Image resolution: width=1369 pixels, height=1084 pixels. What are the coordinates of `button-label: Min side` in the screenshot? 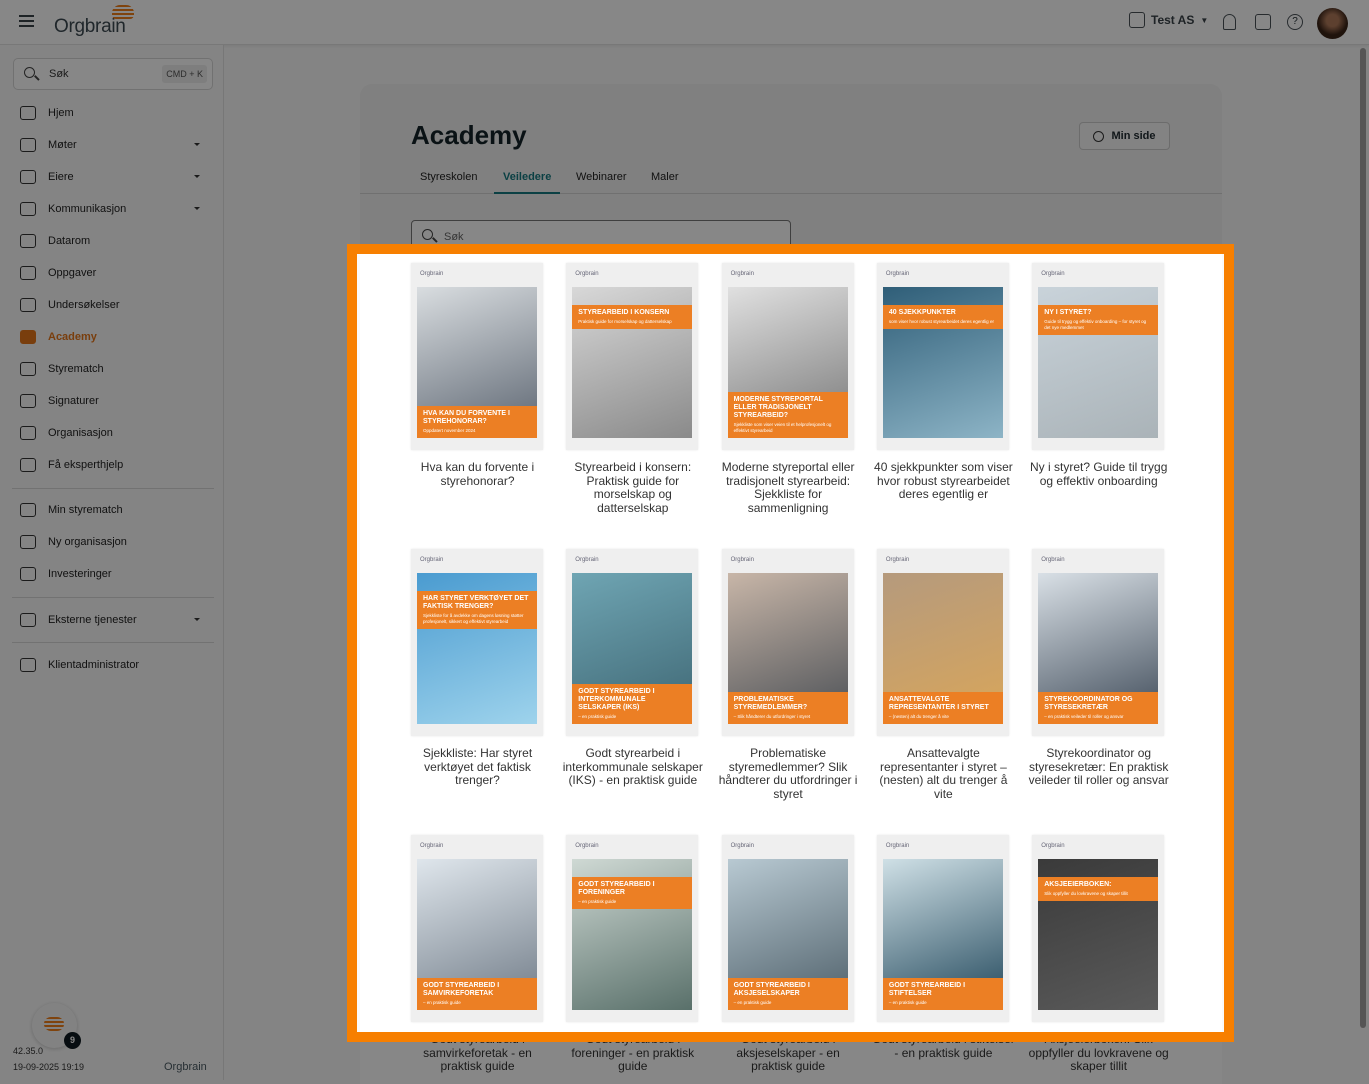 It's located at (1133, 136).